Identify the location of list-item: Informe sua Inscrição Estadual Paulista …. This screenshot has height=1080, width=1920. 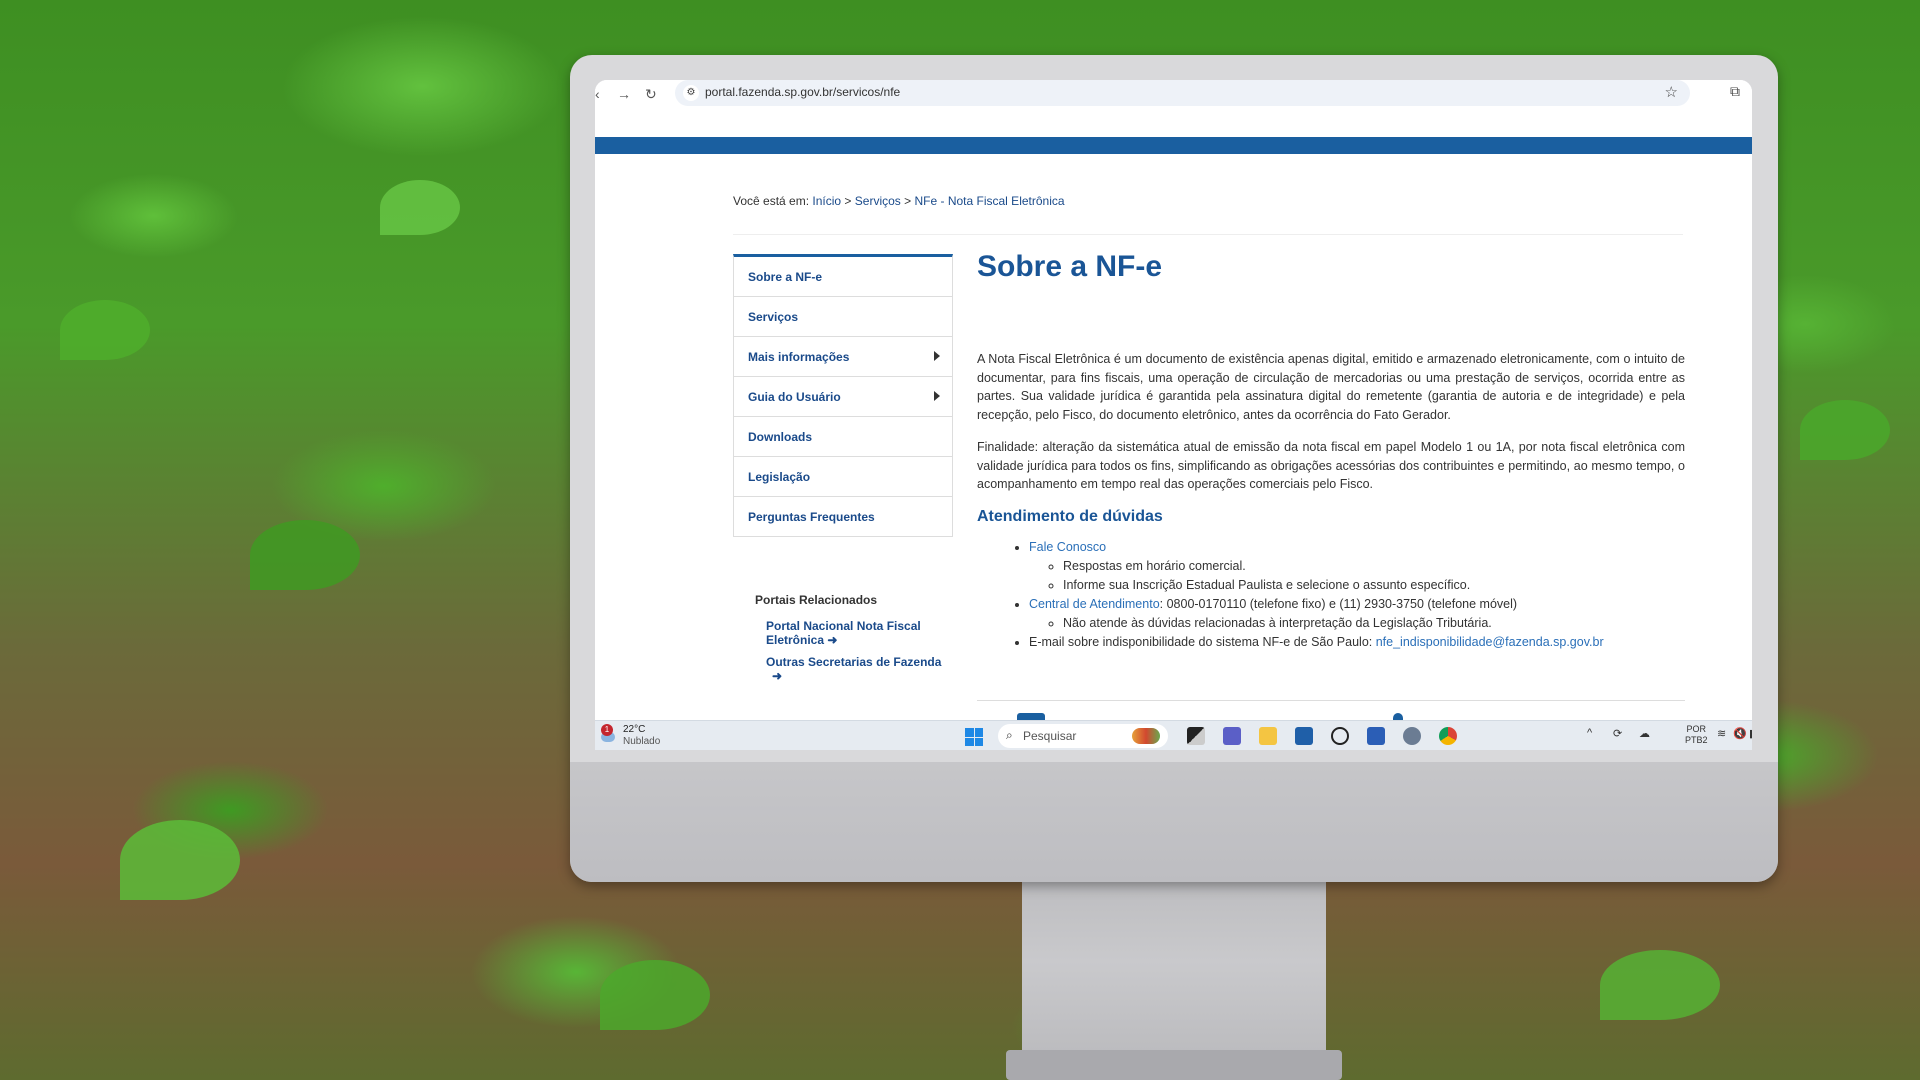
(1374, 585).